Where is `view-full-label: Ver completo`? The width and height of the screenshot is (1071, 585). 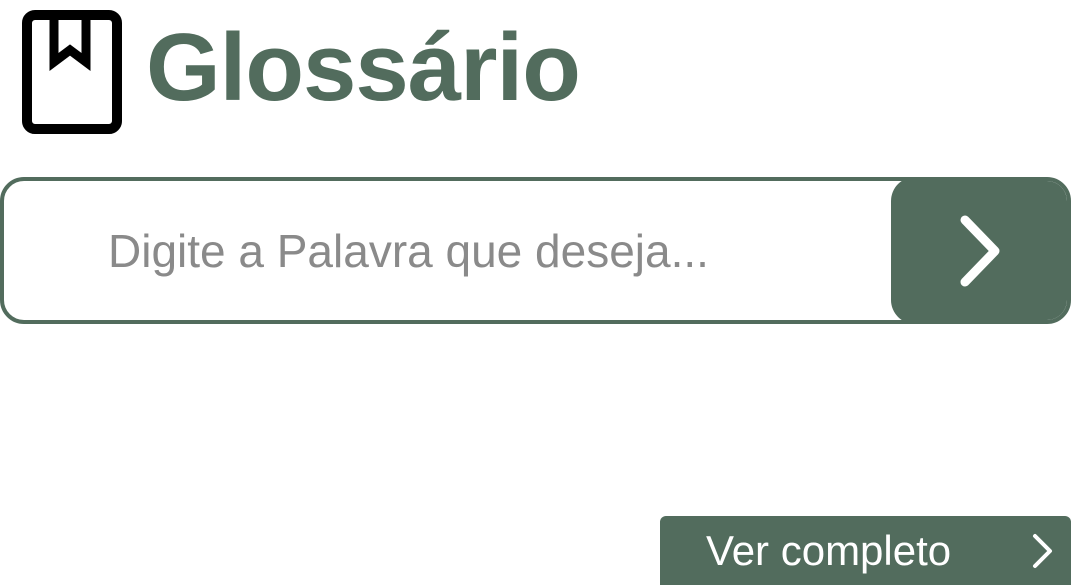
view-full-label: Ver completo is located at coordinates (829, 550).